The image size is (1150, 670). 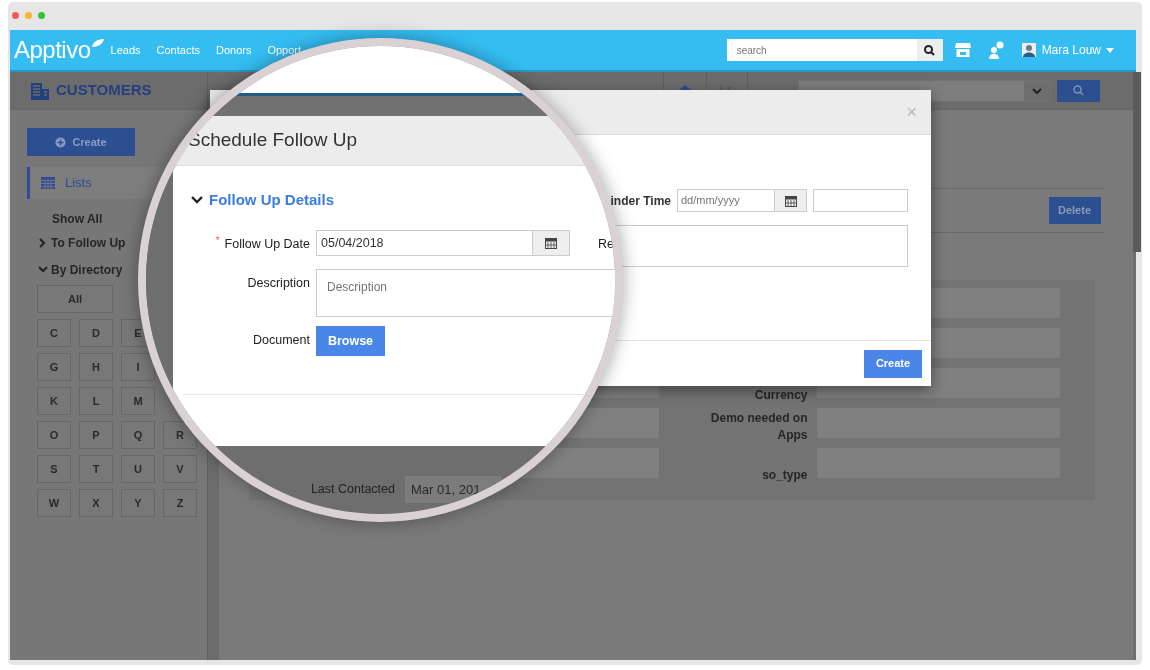 I want to click on letter-filter-button: S, so click(x=54, y=469).